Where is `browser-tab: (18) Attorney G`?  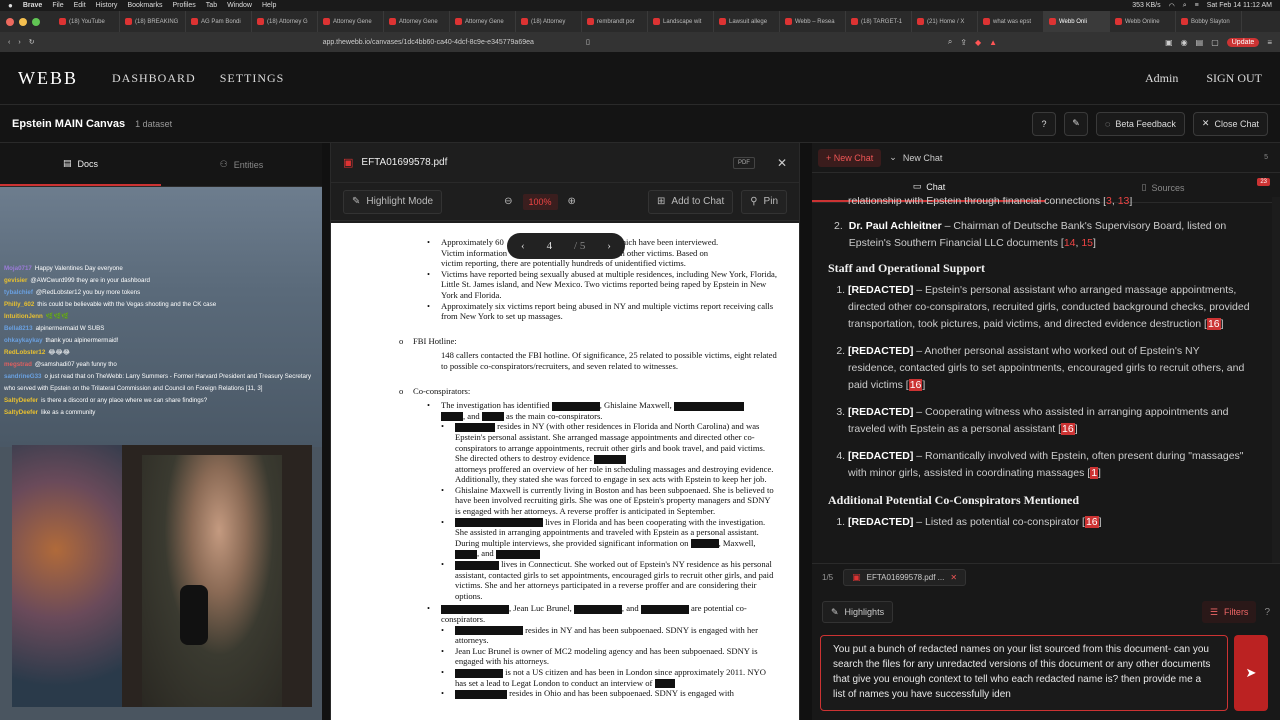 browser-tab: (18) Attorney G is located at coordinates (285, 21).